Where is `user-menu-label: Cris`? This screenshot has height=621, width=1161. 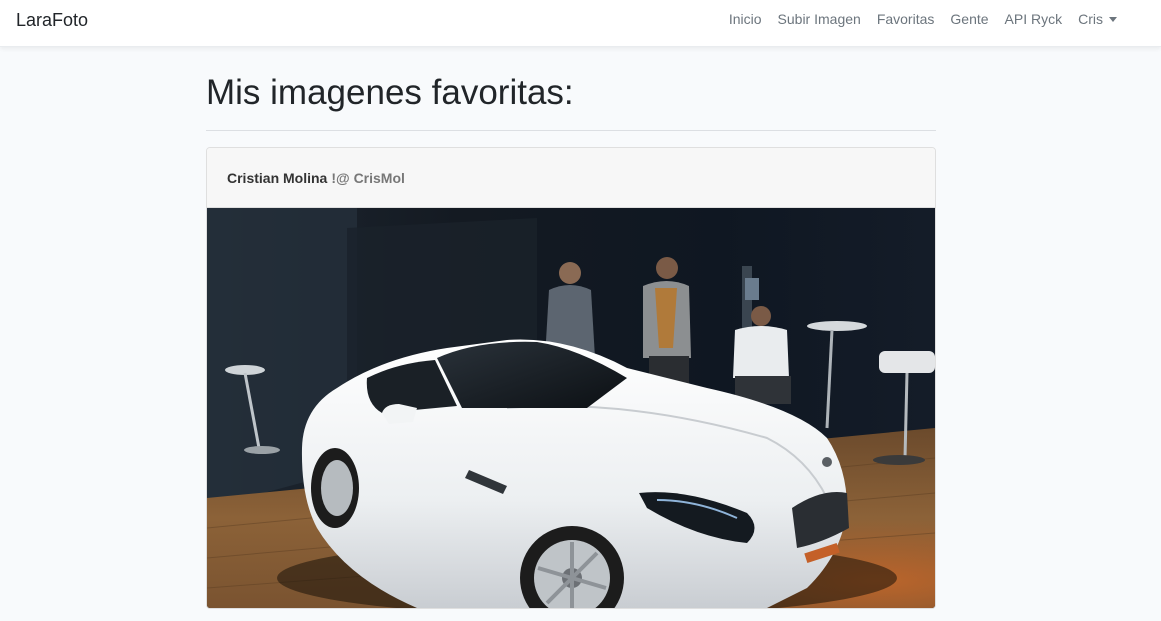
user-menu-label: Cris is located at coordinates (1090, 19).